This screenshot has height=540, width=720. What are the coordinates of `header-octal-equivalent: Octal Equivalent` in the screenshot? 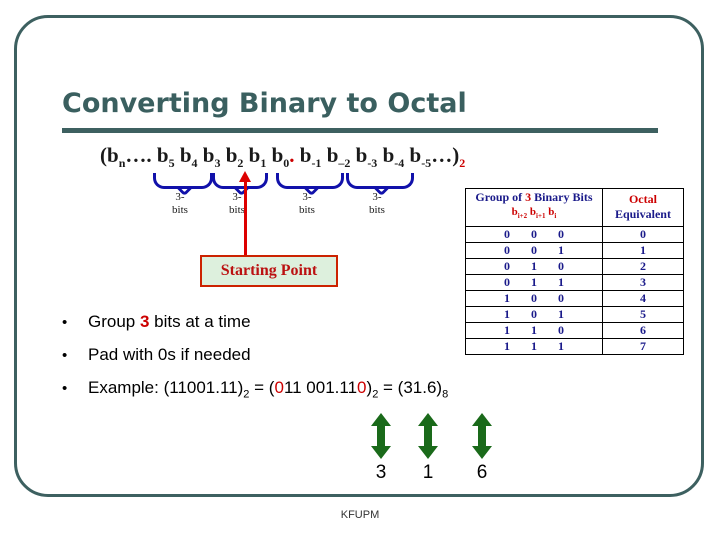 It's located at (643, 207).